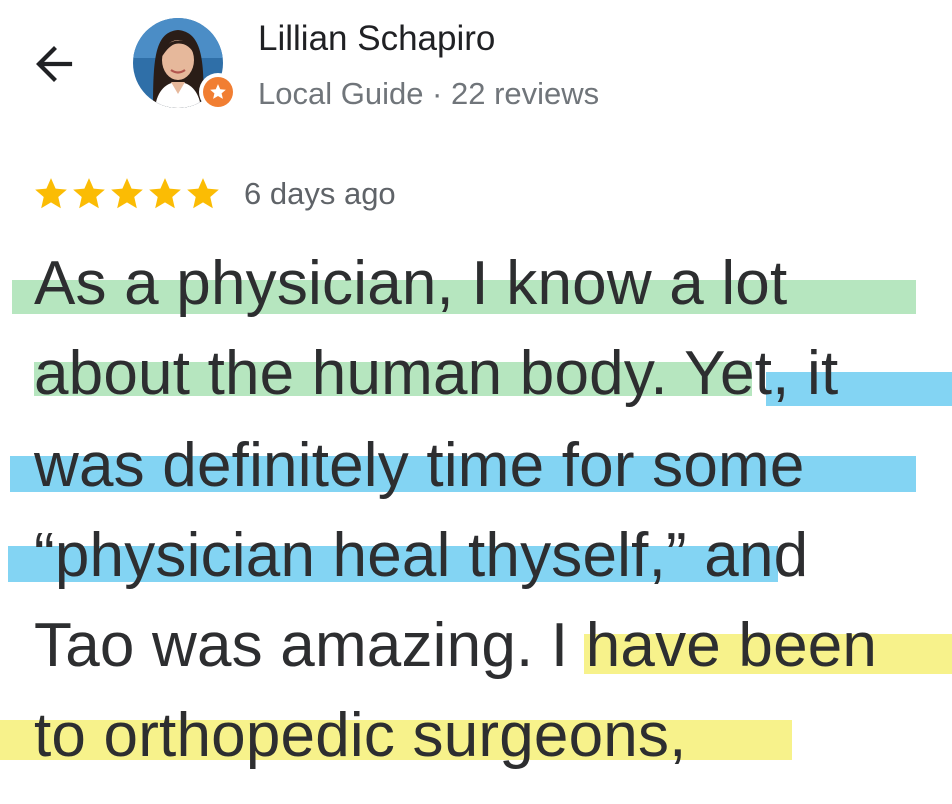  What do you see at coordinates (436, 373) in the screenshot?
I see `review-line: about the human body. Yet, it` at bounding box center [436, 373].